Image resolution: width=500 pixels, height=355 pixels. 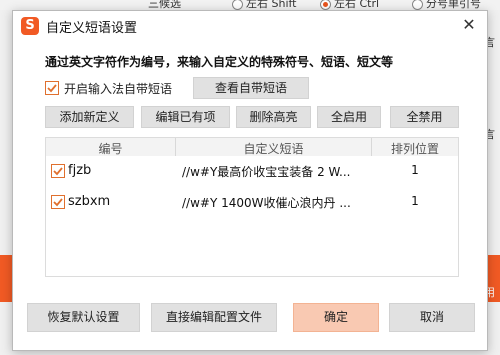 I want to click on table-row: szbxm //w#Y 1400W收催心浪内丹 ... 1, so click(x=252, y=203).